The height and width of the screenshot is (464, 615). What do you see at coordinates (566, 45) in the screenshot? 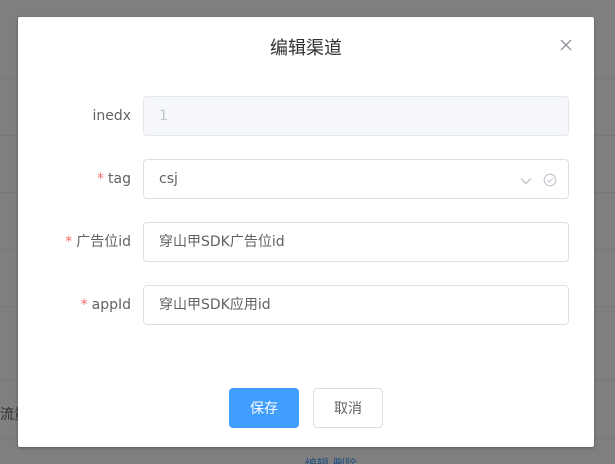
I see `close-icon` at bounding box center [566, 45].